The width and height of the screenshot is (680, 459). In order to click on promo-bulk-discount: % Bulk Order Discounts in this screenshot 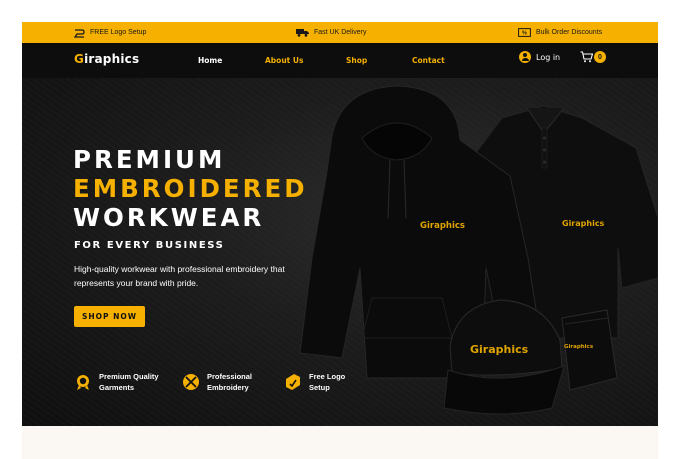, I will do `click(560, 32)`.